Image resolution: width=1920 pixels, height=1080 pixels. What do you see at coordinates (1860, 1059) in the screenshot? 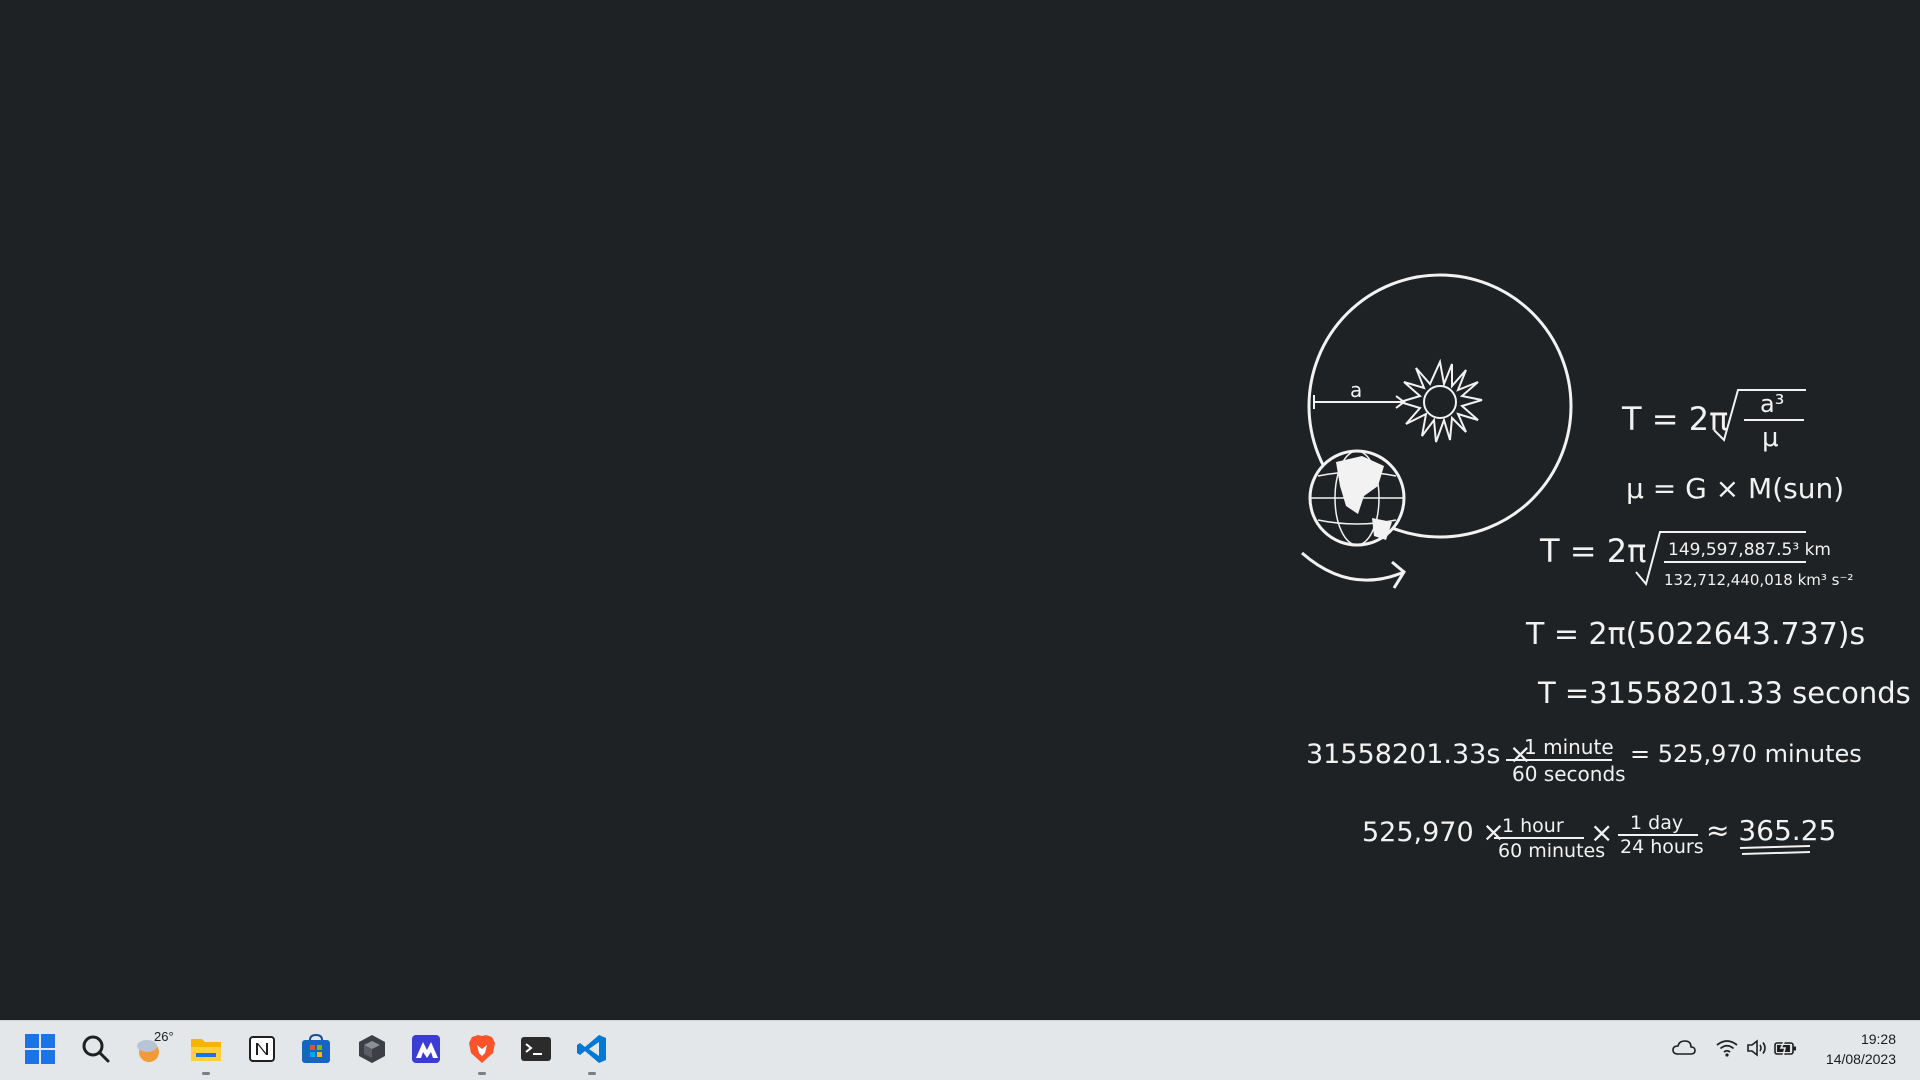
I see `clock-date: 14/08/2023` at bounding box center [1860, 1059].